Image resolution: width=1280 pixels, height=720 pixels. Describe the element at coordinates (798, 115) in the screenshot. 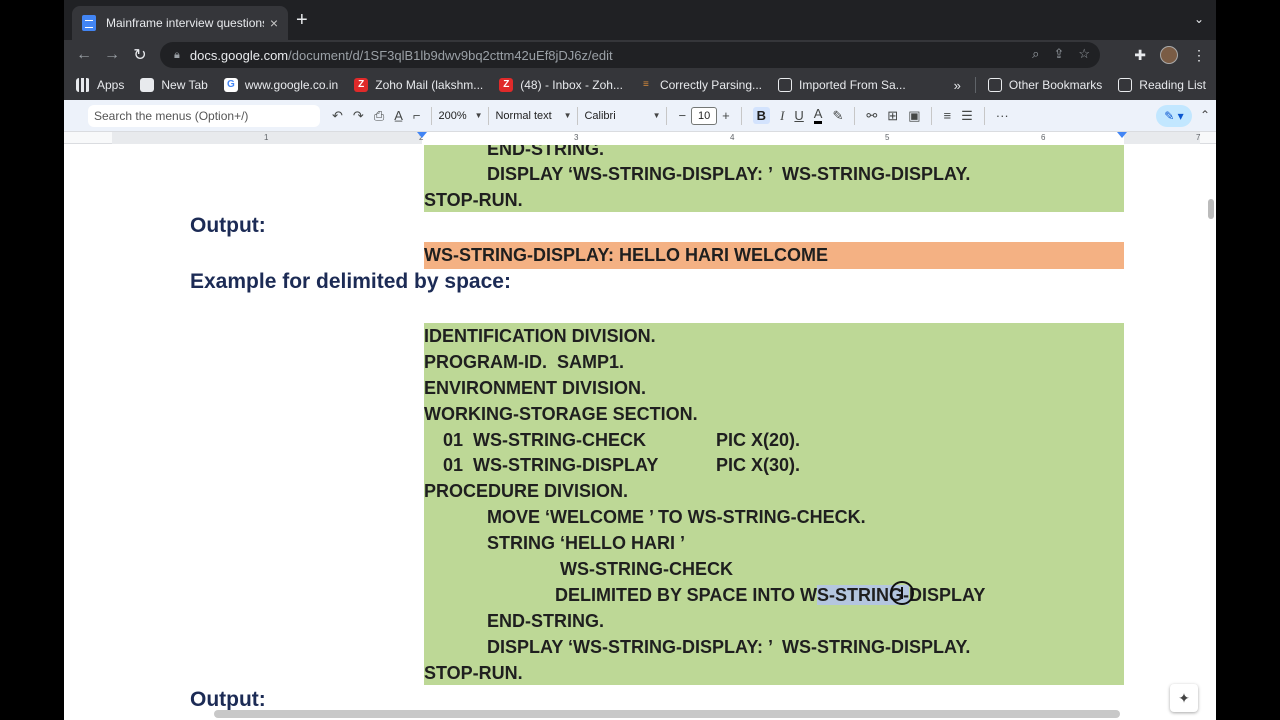

I see `underline-button: U` at that location.